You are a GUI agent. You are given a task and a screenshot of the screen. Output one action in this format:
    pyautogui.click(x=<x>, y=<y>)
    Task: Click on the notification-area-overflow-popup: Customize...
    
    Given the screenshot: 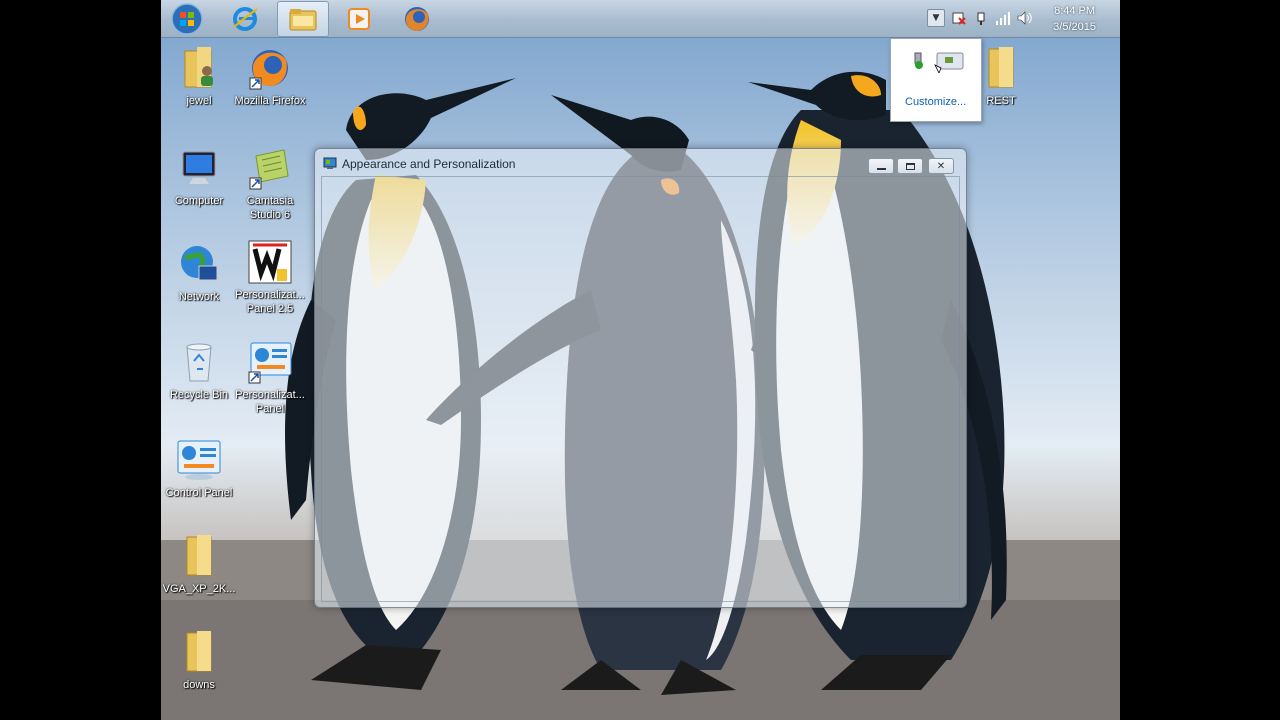 What is the action you would take?
    pyautogui.click(x=936, y=80)
    